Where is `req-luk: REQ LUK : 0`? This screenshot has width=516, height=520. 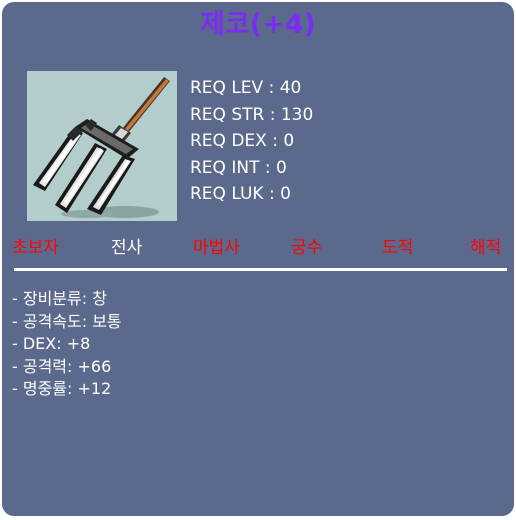
req-luk: REQ LUK : 0 is located at coordinates (240, 194).